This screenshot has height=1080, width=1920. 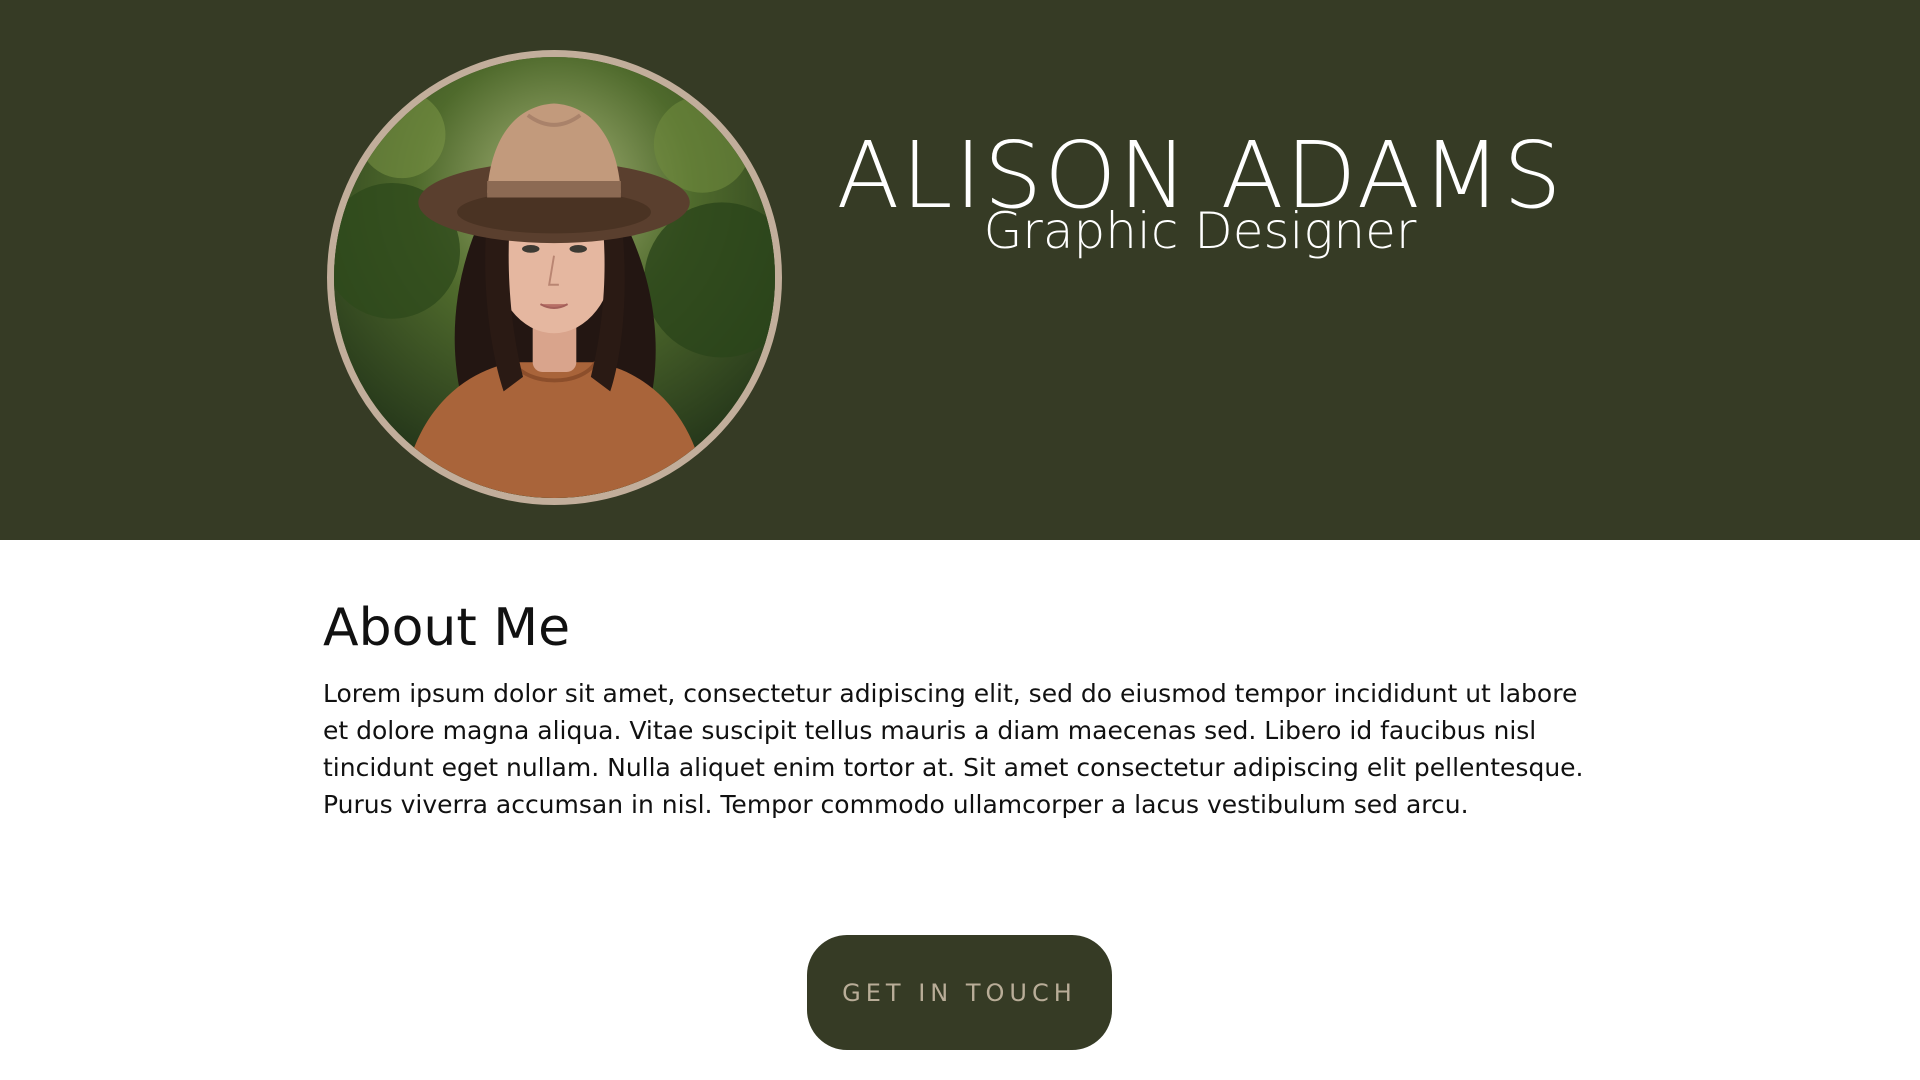 I want to click on profile-photo-illustration, so click(x=554, y=277).